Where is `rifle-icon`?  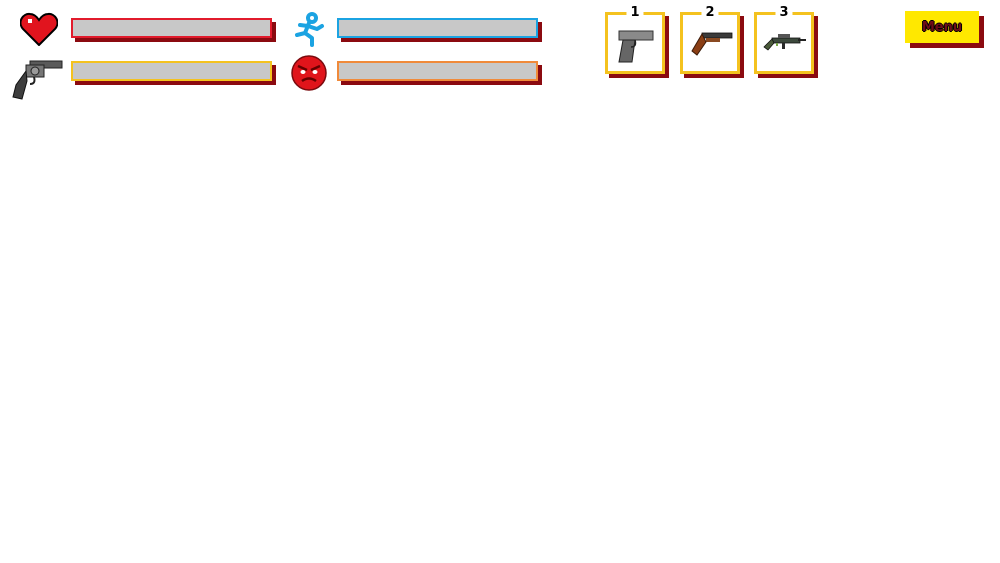 rifle-icon is located at coordinates (784, 42).